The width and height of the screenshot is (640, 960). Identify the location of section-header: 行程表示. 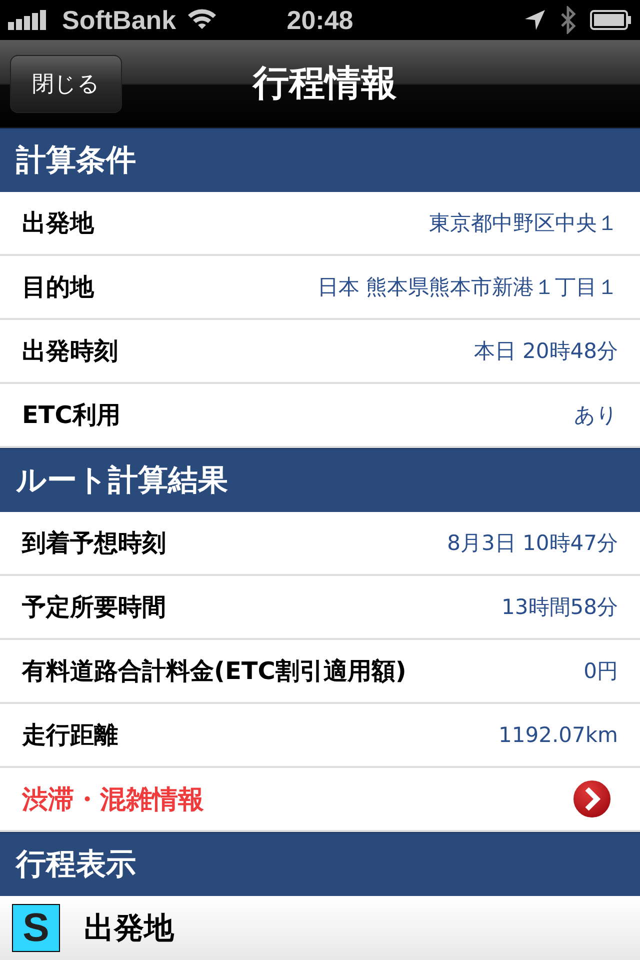
(320, 864).